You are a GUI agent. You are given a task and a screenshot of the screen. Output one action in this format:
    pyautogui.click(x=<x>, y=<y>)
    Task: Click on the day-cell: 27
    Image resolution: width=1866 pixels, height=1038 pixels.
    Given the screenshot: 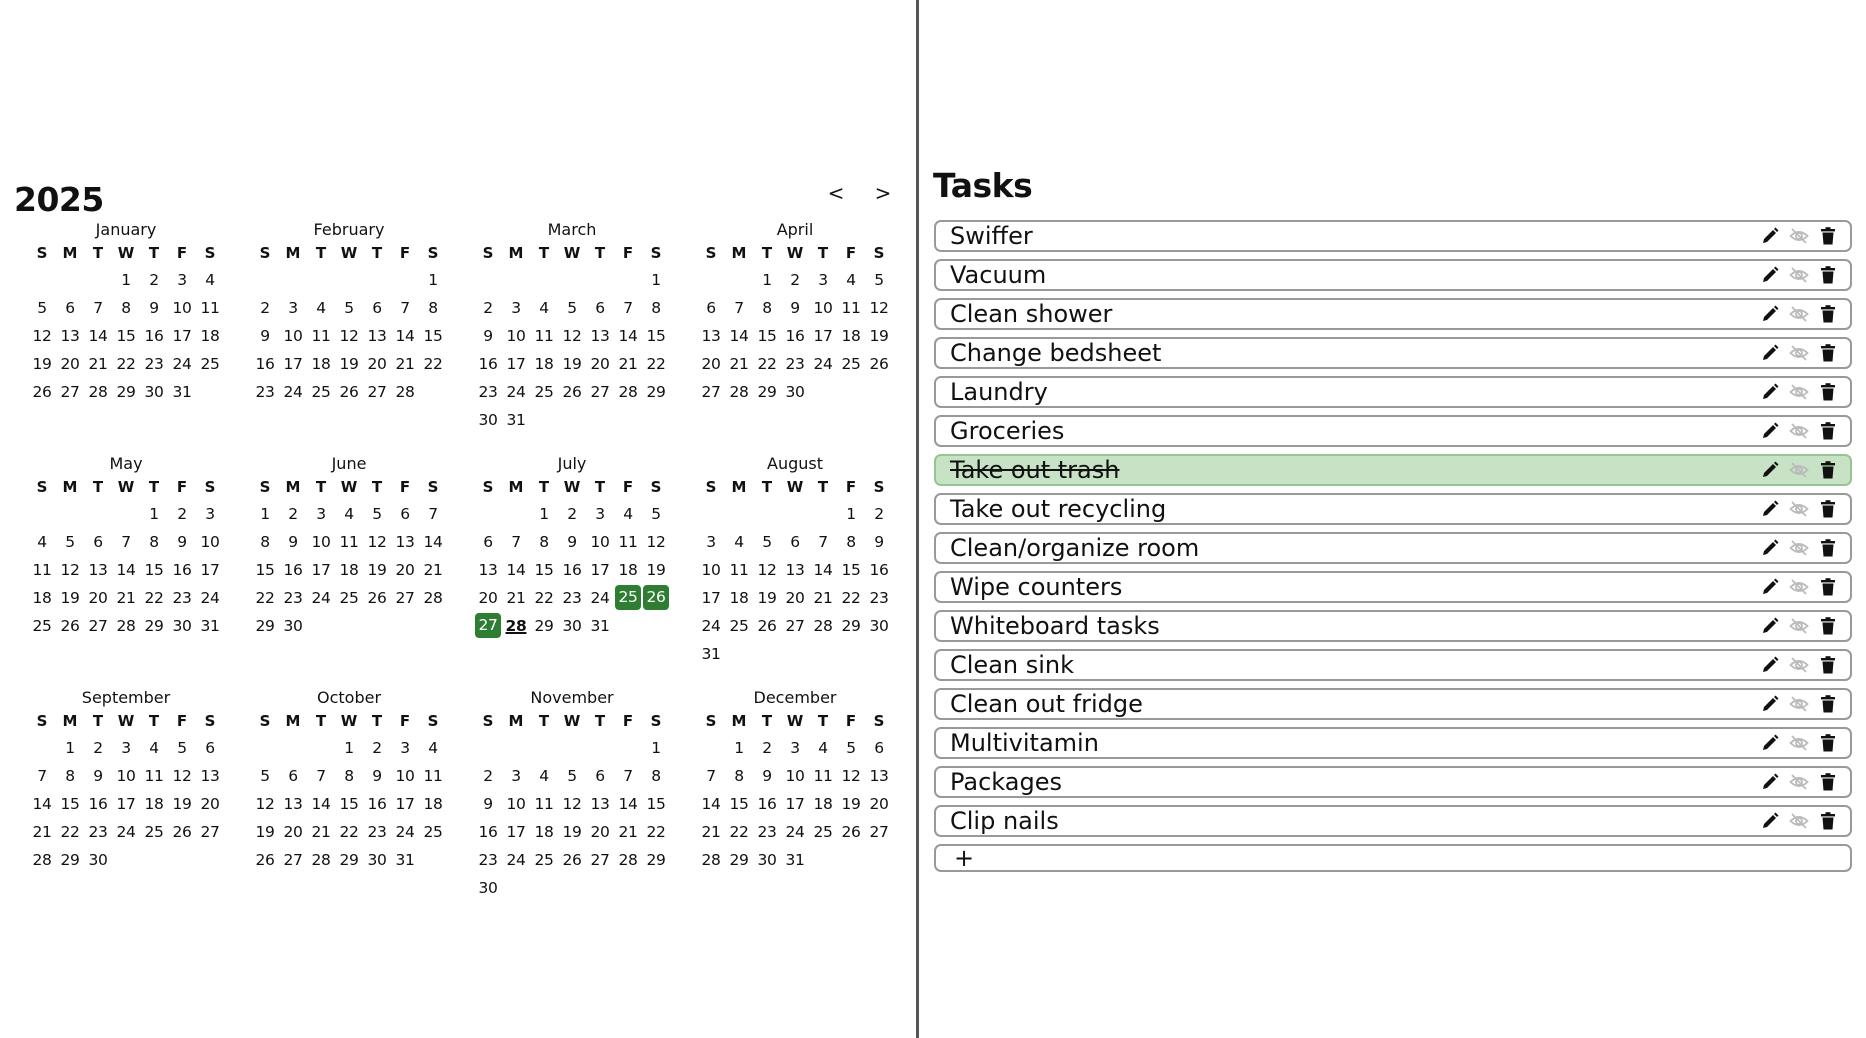 What is the action you would take?
    pyautogui.click(x=70, y=392)
    